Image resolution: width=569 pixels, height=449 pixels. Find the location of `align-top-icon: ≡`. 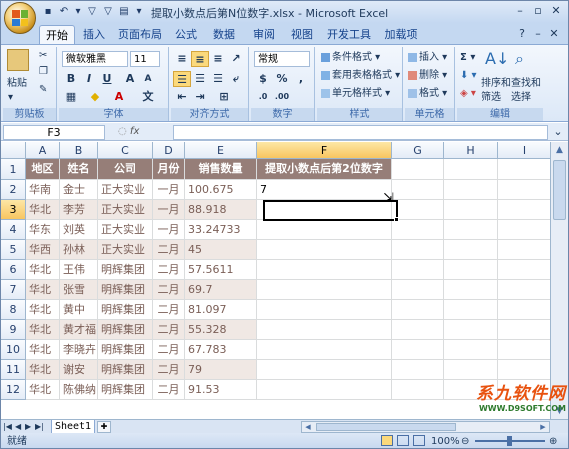

align-top-icon: ≡ is located at coordinates (182, 59).